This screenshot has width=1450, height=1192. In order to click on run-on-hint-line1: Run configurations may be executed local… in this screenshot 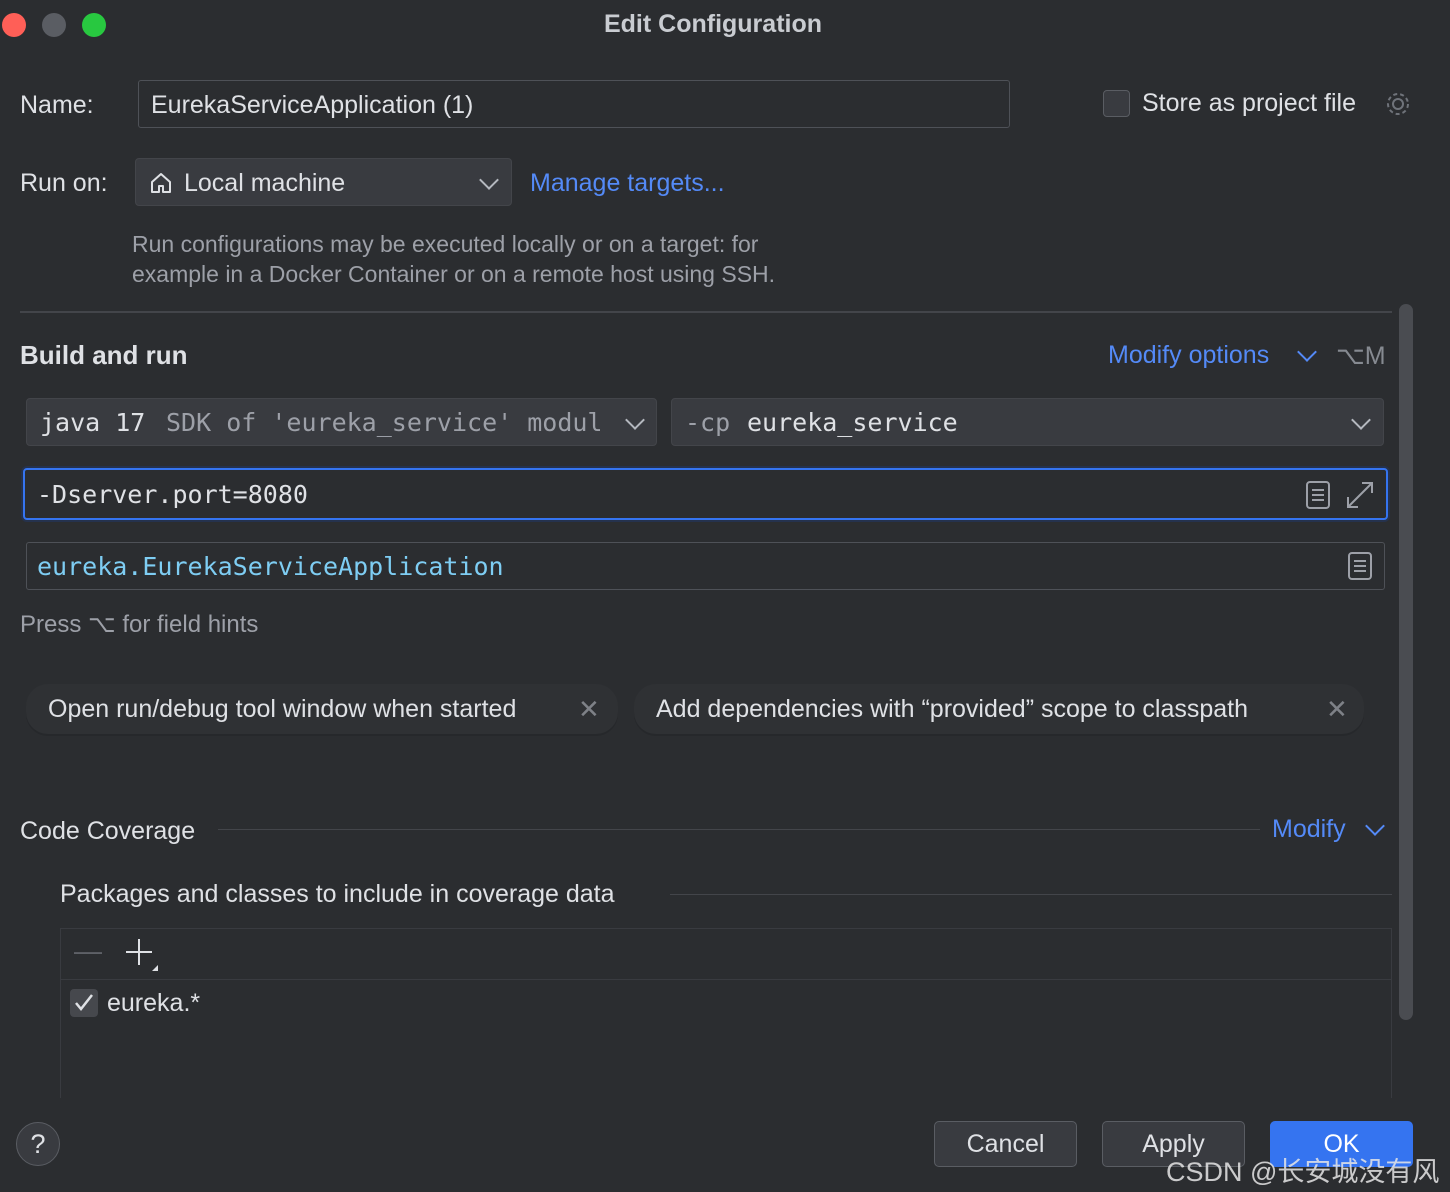, I will do `click(445, 244)`.